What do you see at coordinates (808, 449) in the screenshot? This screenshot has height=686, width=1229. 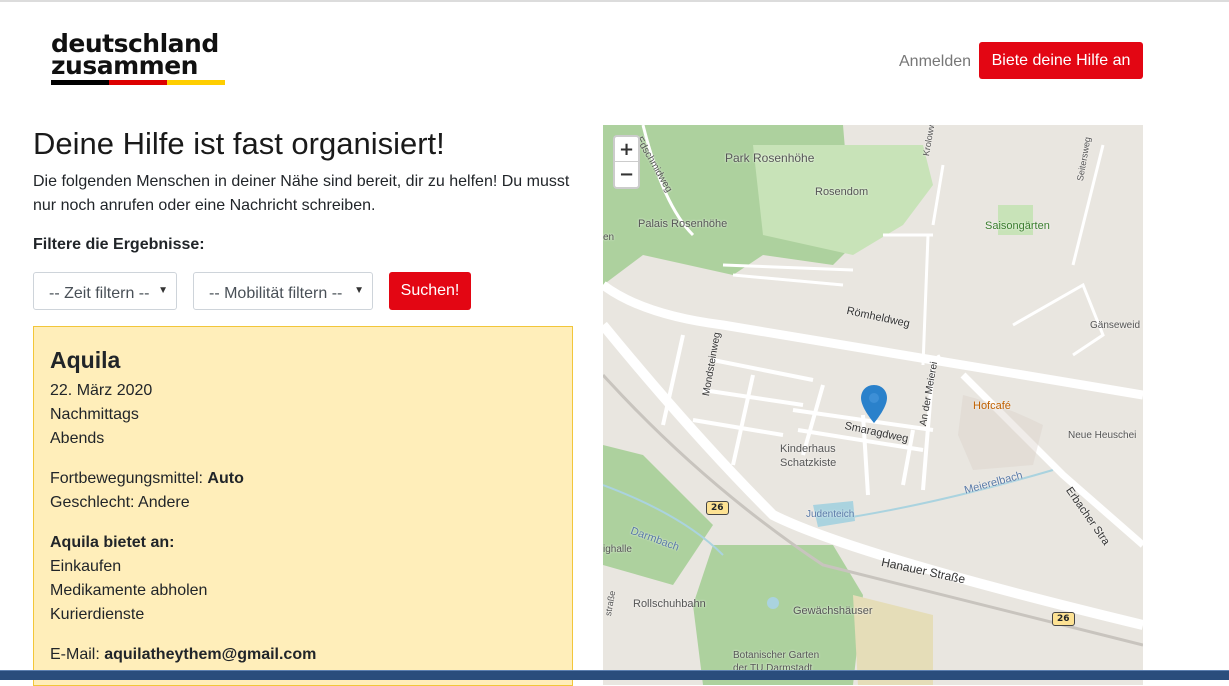 I see `map-label: Kinderhaus` at bounding box center [808, 449].